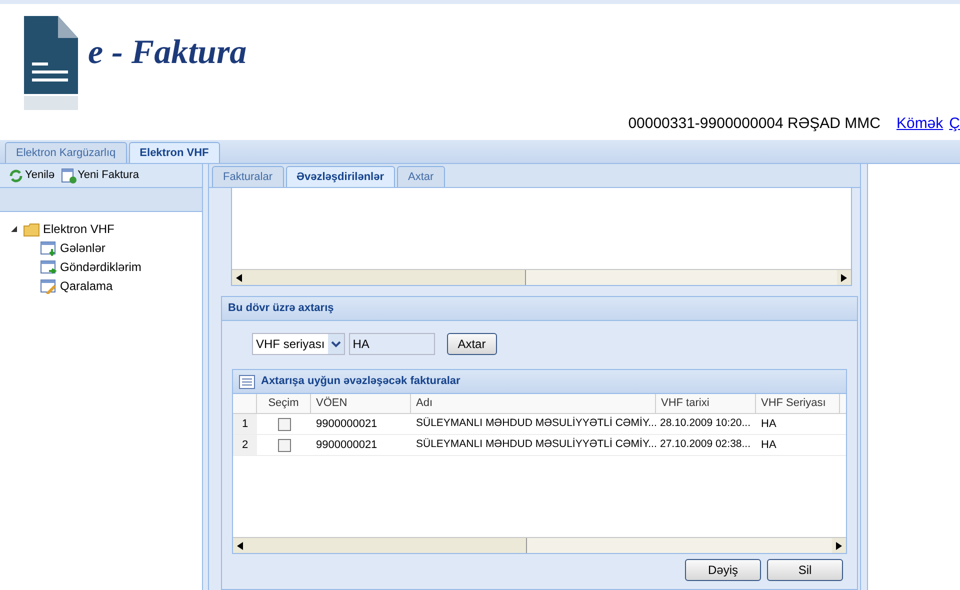 This screenshot has width=960, height=590. I want to click on search-field: HA, so click(391, 344).